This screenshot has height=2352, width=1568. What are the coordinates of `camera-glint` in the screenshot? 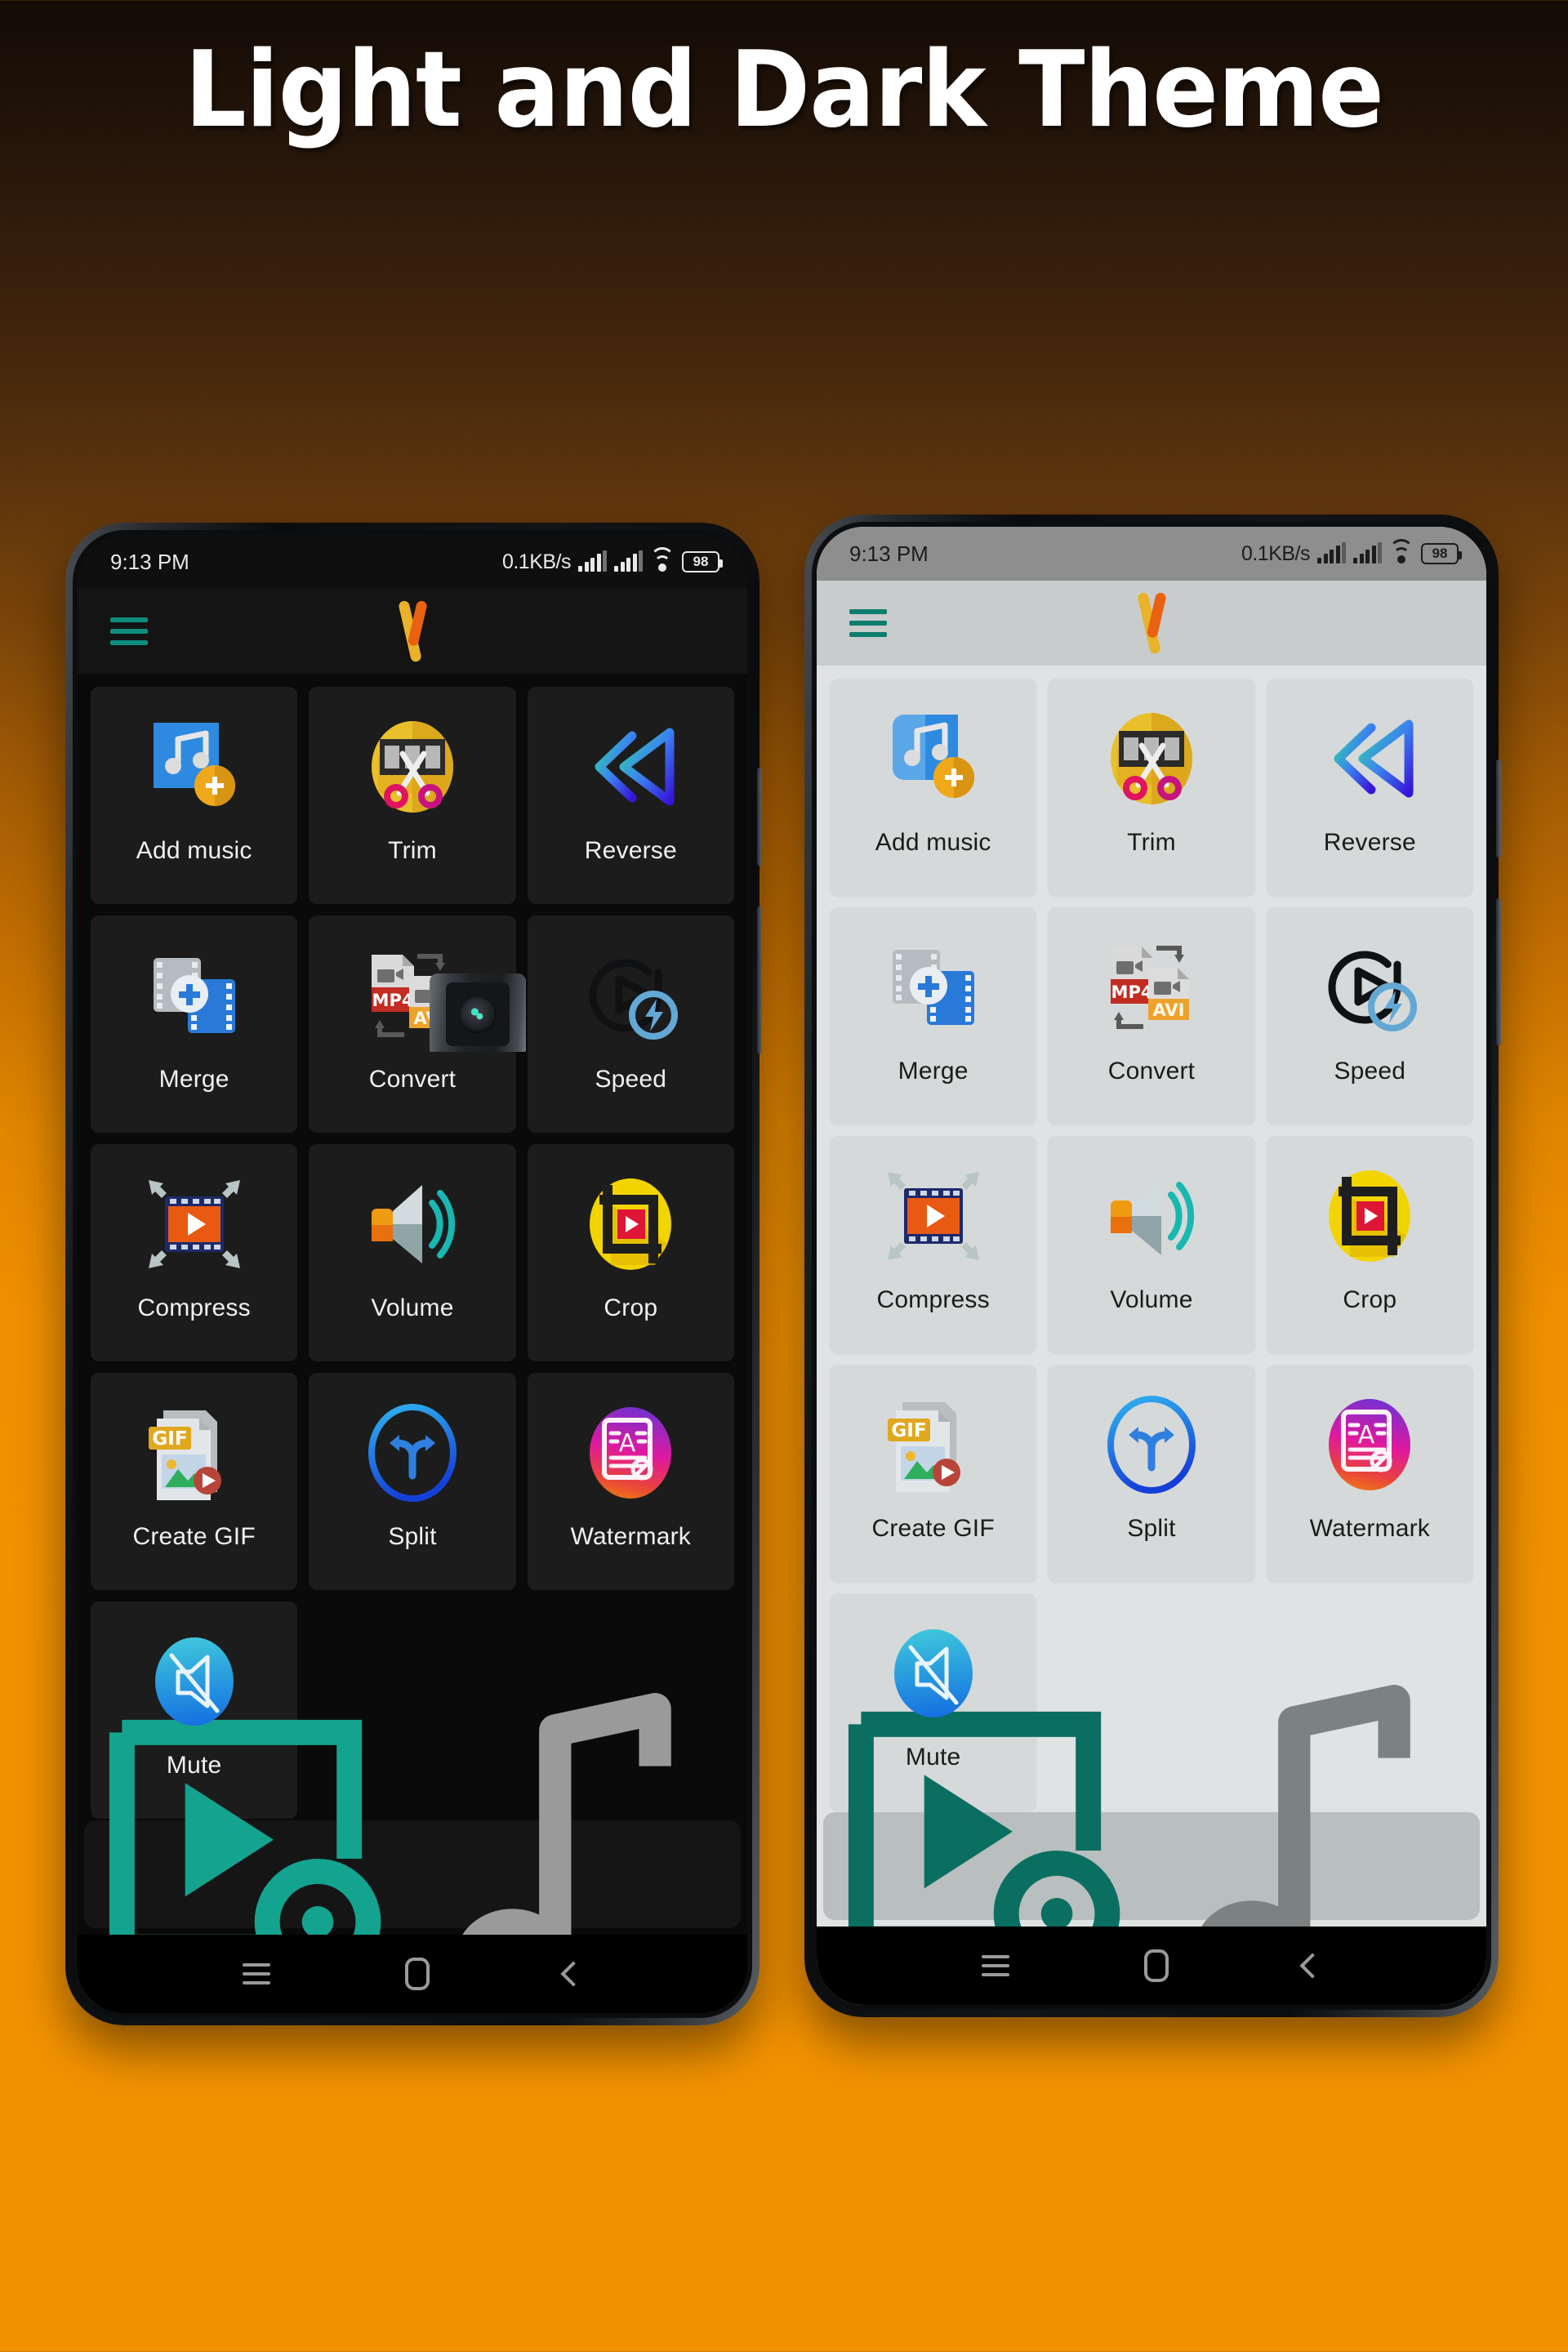 It's located at (478, 1014).